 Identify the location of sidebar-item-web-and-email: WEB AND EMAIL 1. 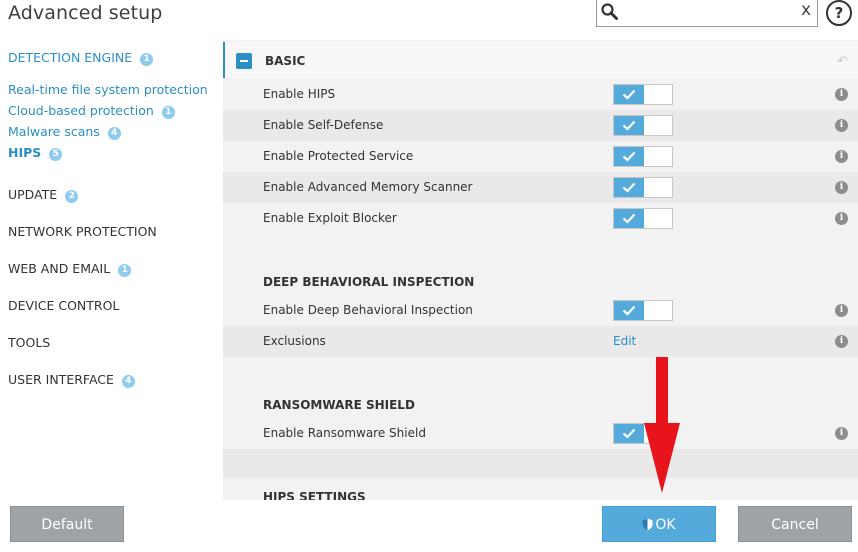
(70, 269).